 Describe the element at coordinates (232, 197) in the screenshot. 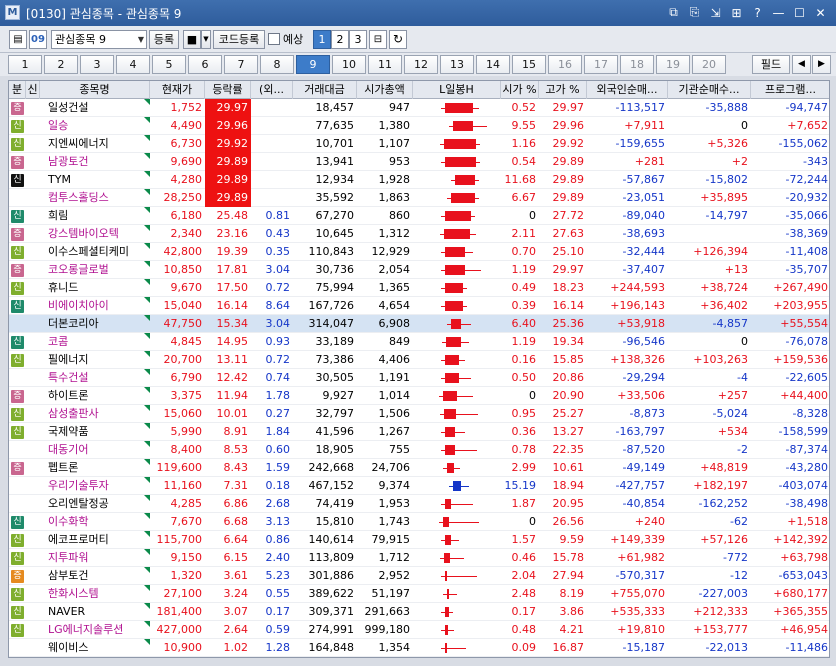

I see `change-rate: 29.89` at that location.